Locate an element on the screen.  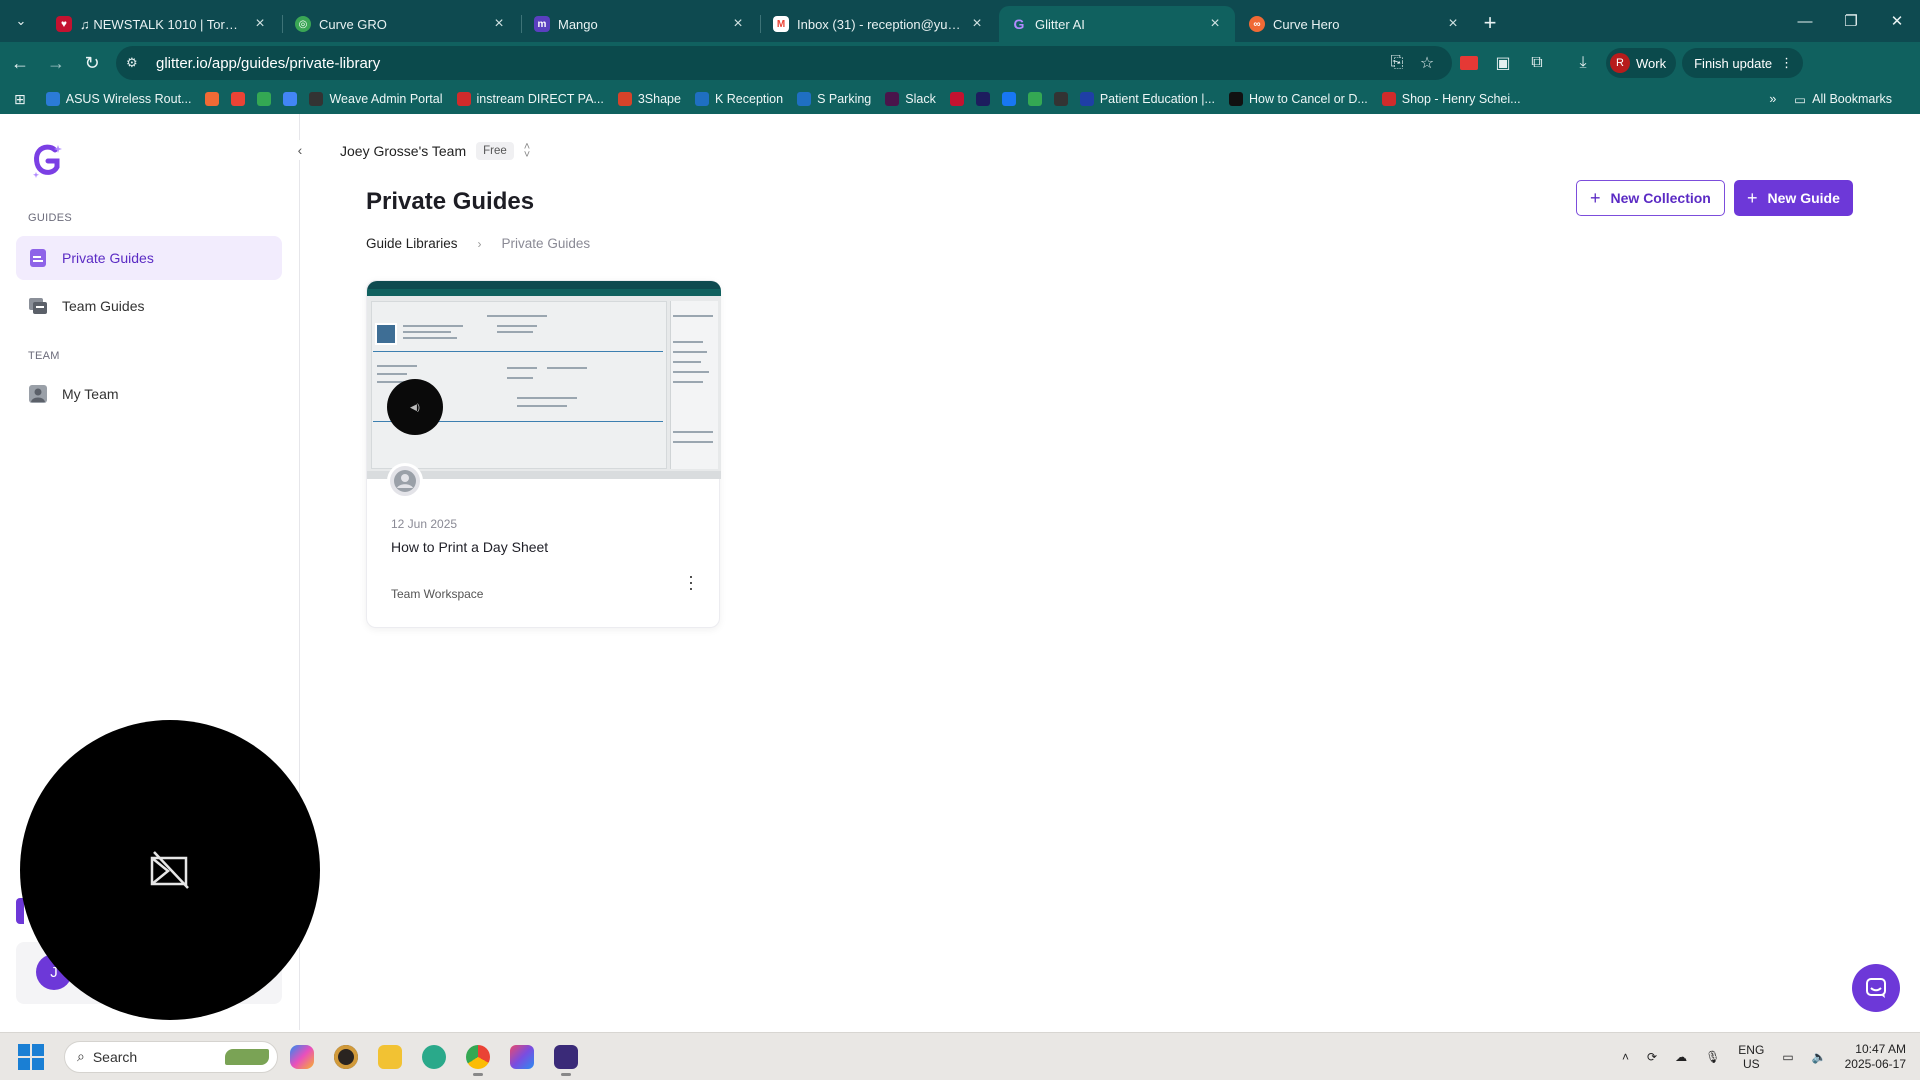
browser-tab-gmail: M Inbox (31) - reception@yusmile × is located at coordinates (879, 24).